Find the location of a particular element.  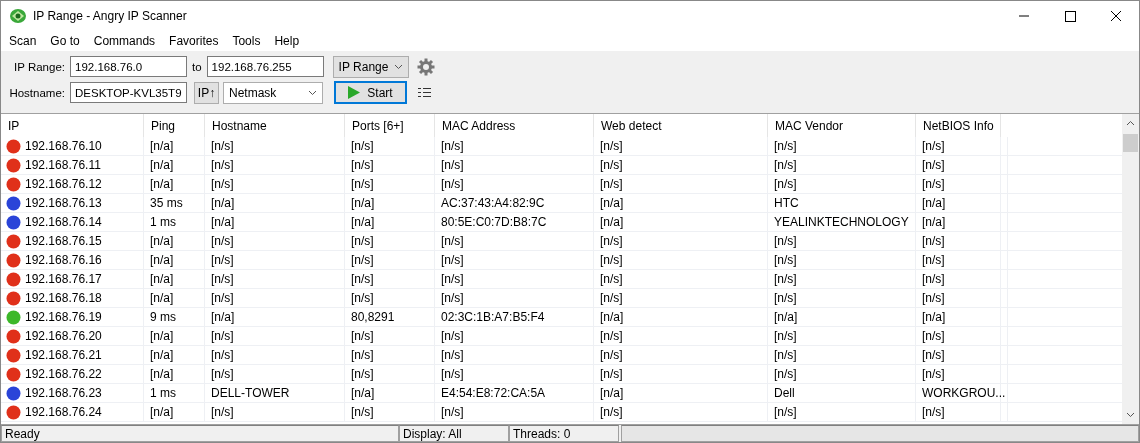

column-header: Web detect is located at coordinates (681, 125).